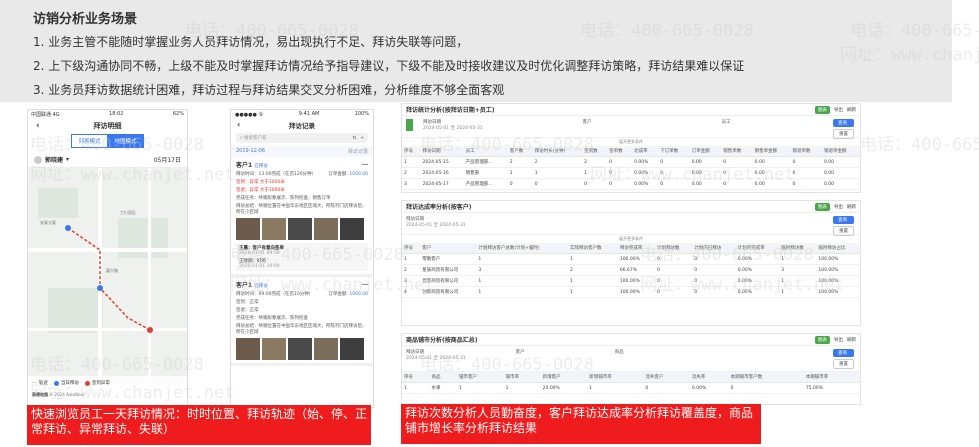 The image size is (979, 447). What do you see at coordinates (737, 151) in the screenshot?
I see `column-header: 销售单数` at bounding box center [737, 151].